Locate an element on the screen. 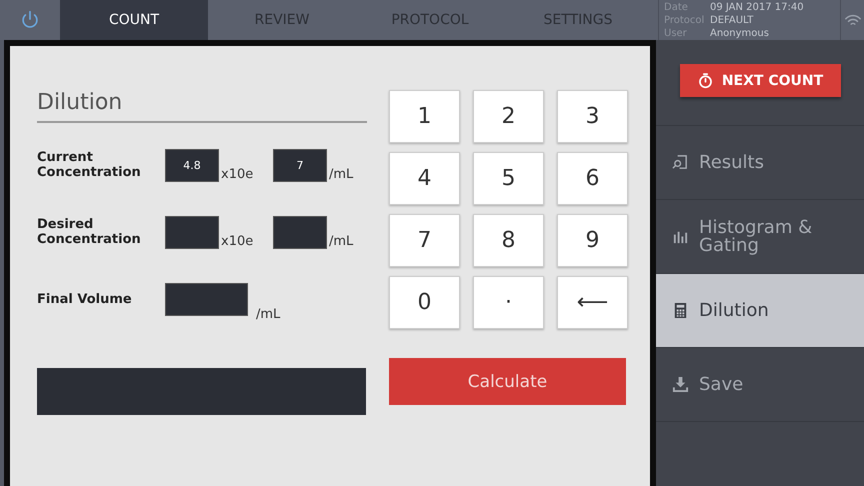  exponent-field is located at coordinates (300, 232).